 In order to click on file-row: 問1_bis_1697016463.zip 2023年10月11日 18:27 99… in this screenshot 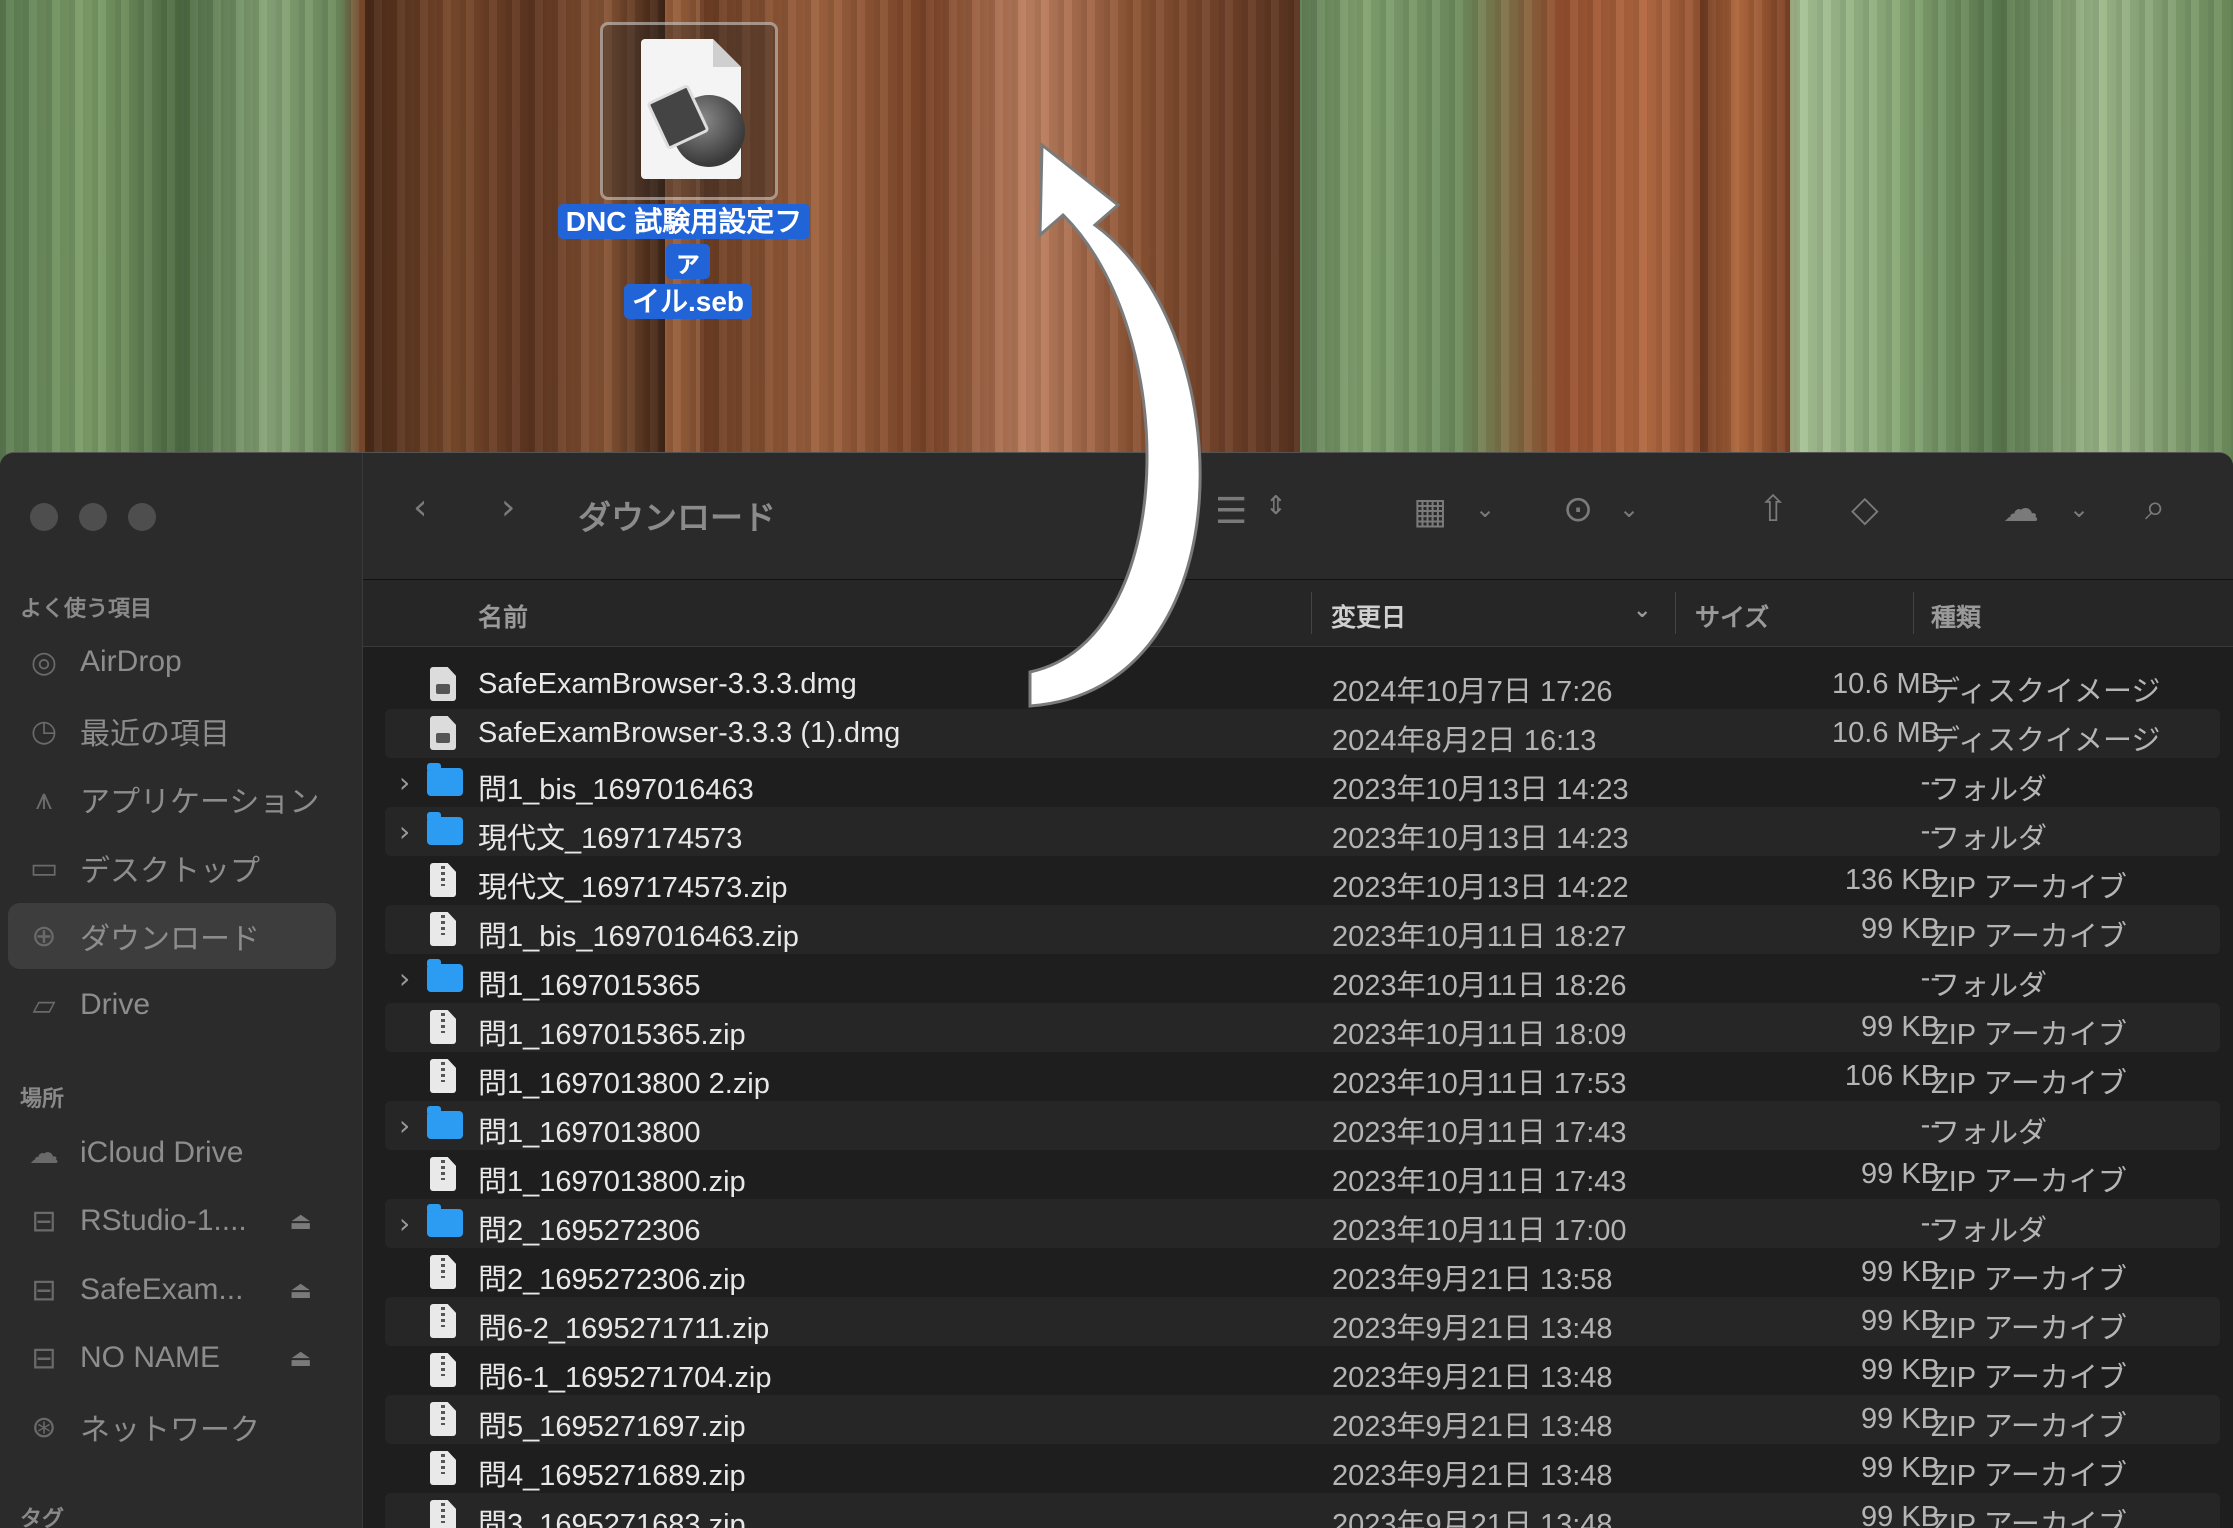, I will do `click(1302, 929)`.